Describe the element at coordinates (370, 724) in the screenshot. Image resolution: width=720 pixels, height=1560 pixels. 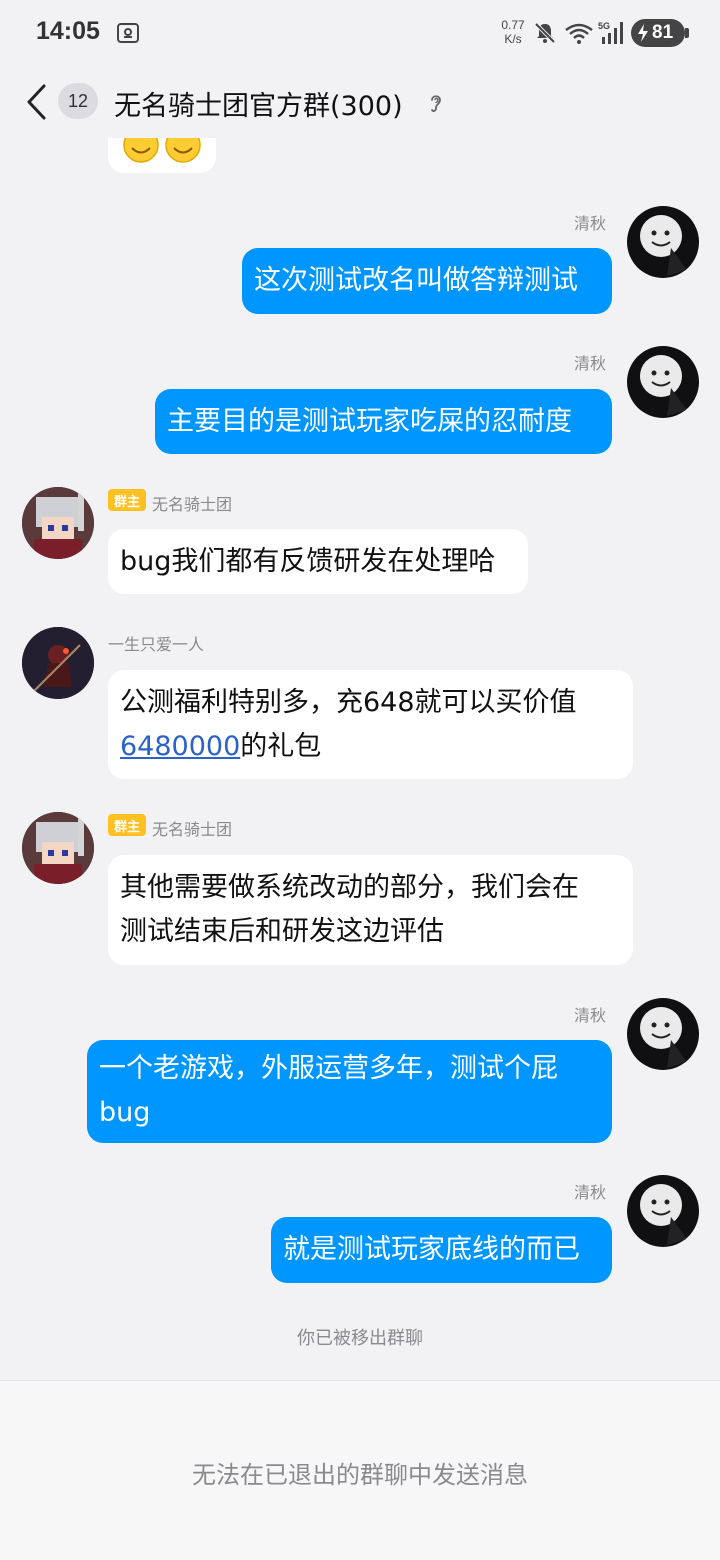
I see `message-bubble-incoming: 公测福利特别多，充648就可以买价值 6480000的礼包` at that location.